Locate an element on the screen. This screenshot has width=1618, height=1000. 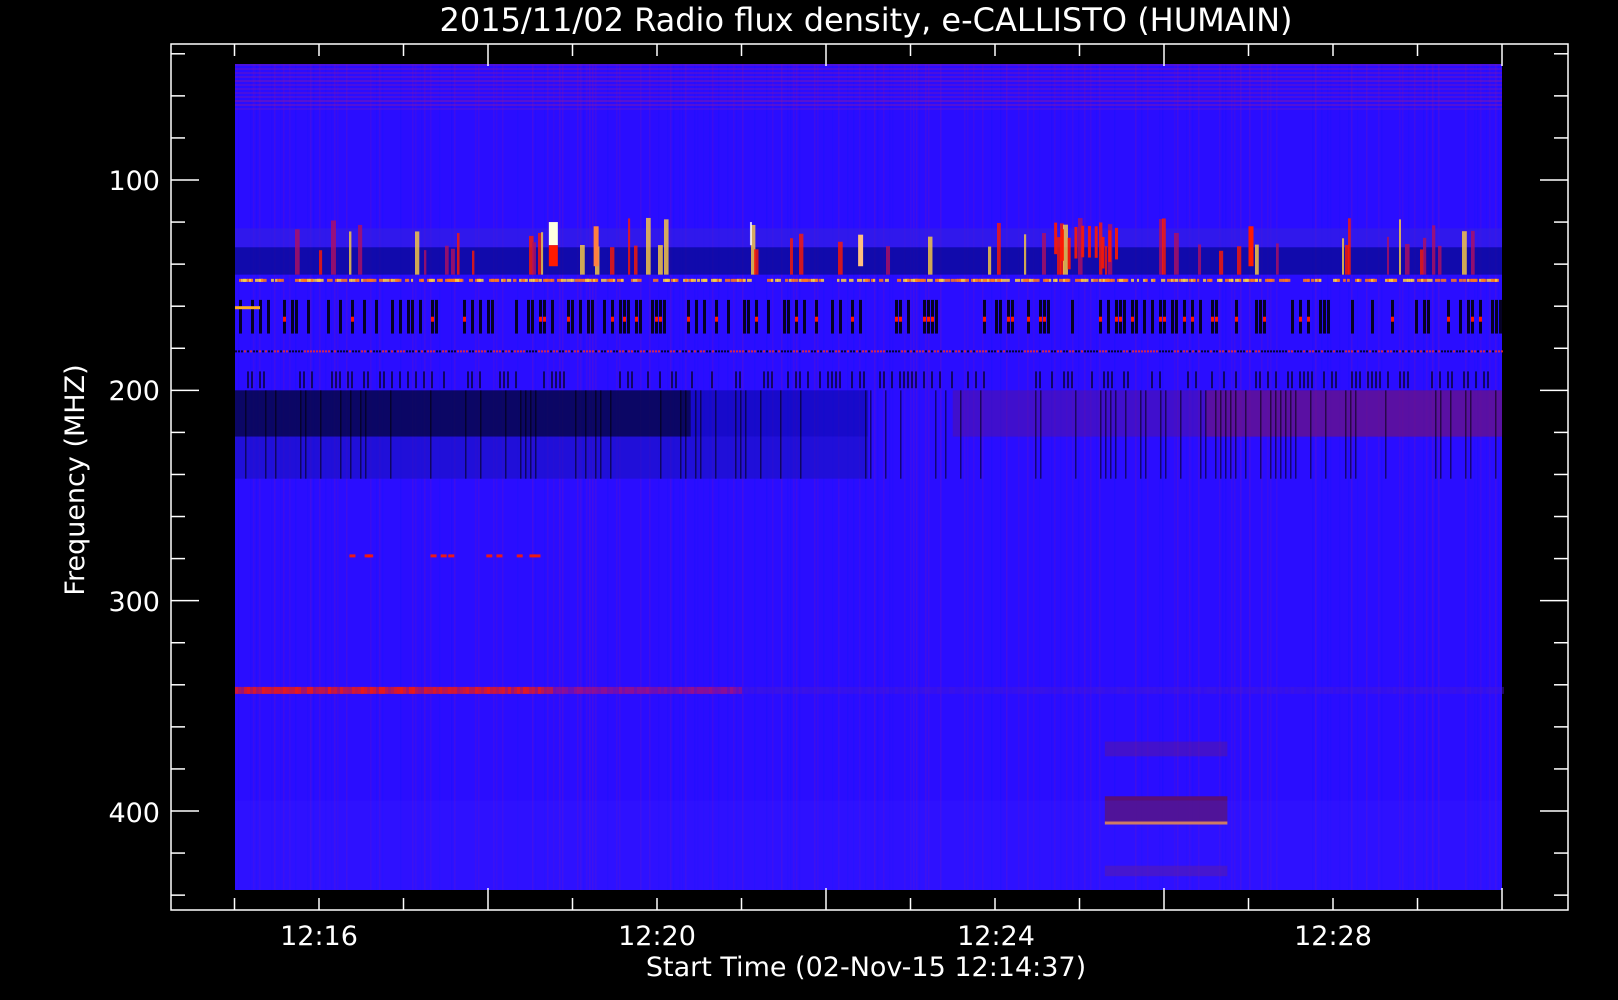
y-tick-label: 200 is located at coordinates (134, 391).